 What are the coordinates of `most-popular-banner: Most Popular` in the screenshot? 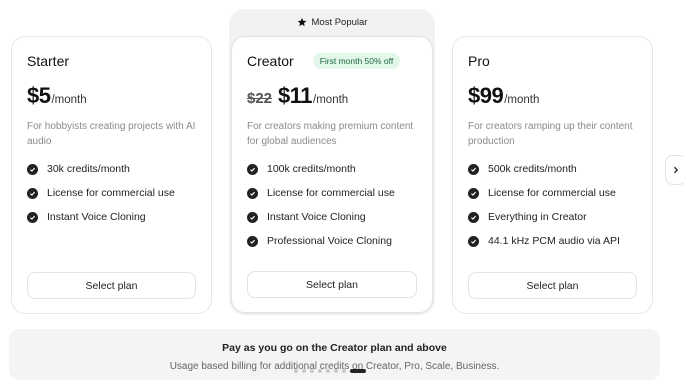 It's located at (332, 22).